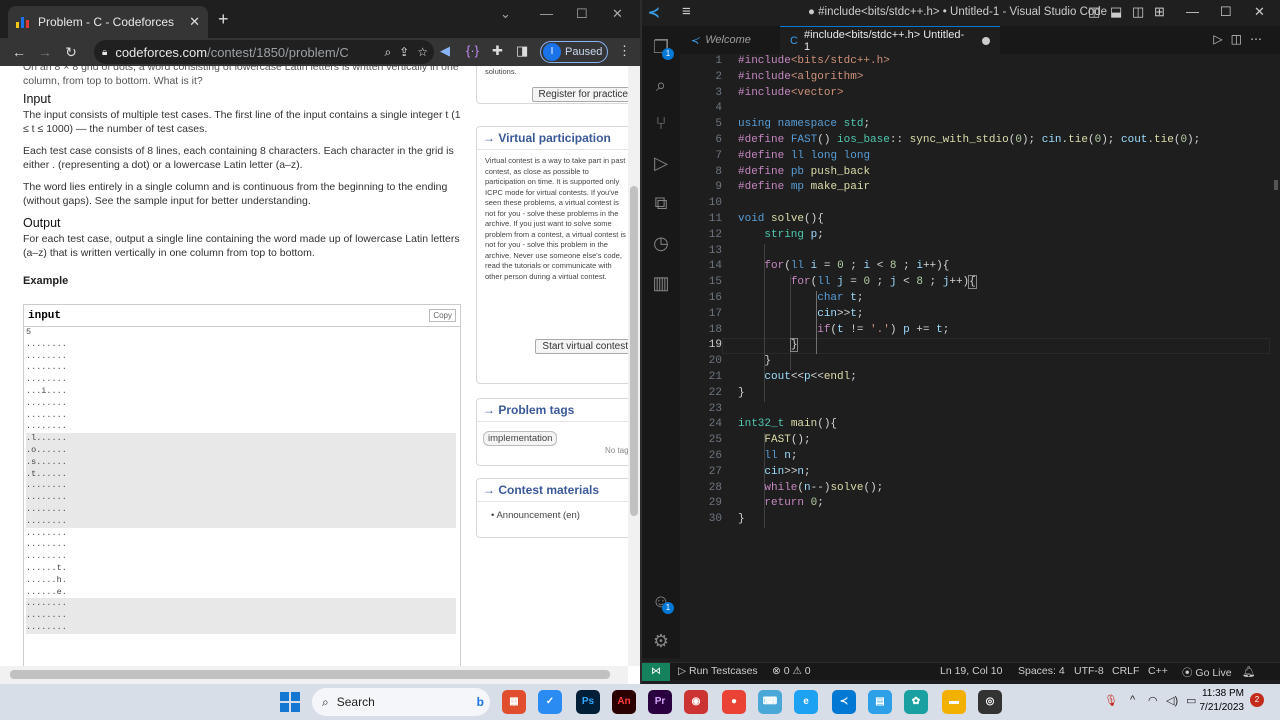 Image resolution: width=1280 pixels, height=720 pixels. Describe the element at coordinates (718, 108) in the screenshot. I see `line-number: 4` at that location.